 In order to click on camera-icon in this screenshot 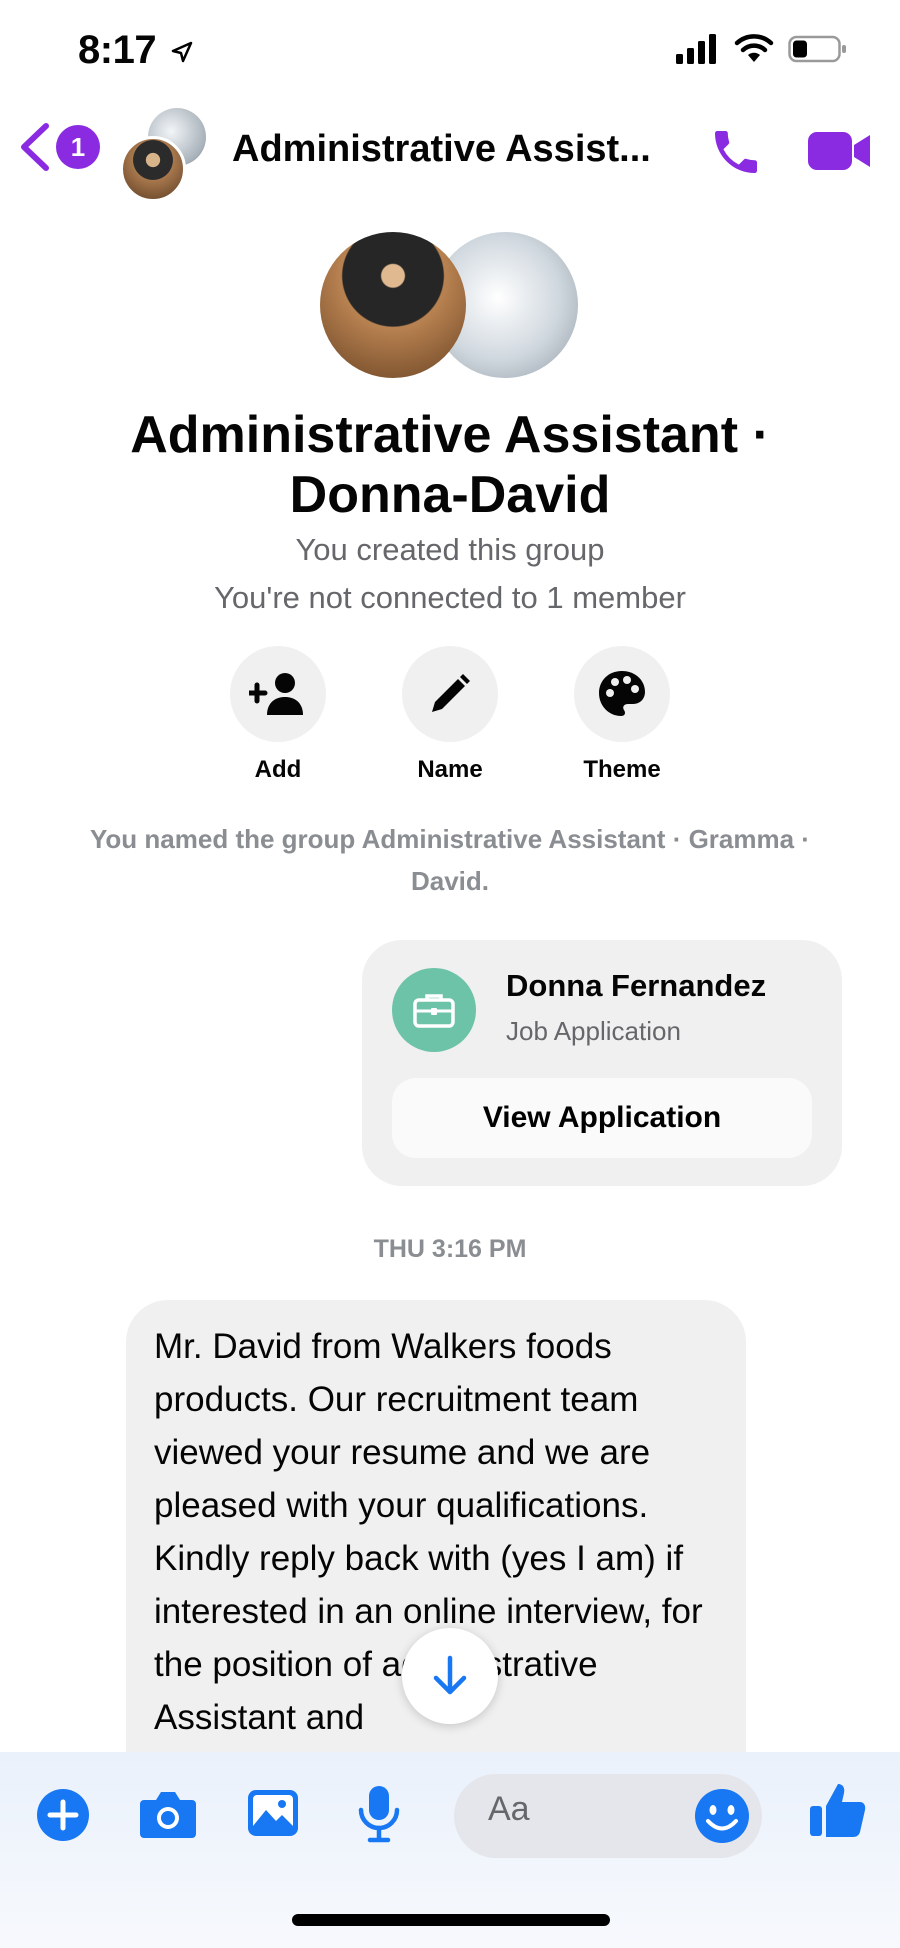, I will do `click(168, 1814)`.